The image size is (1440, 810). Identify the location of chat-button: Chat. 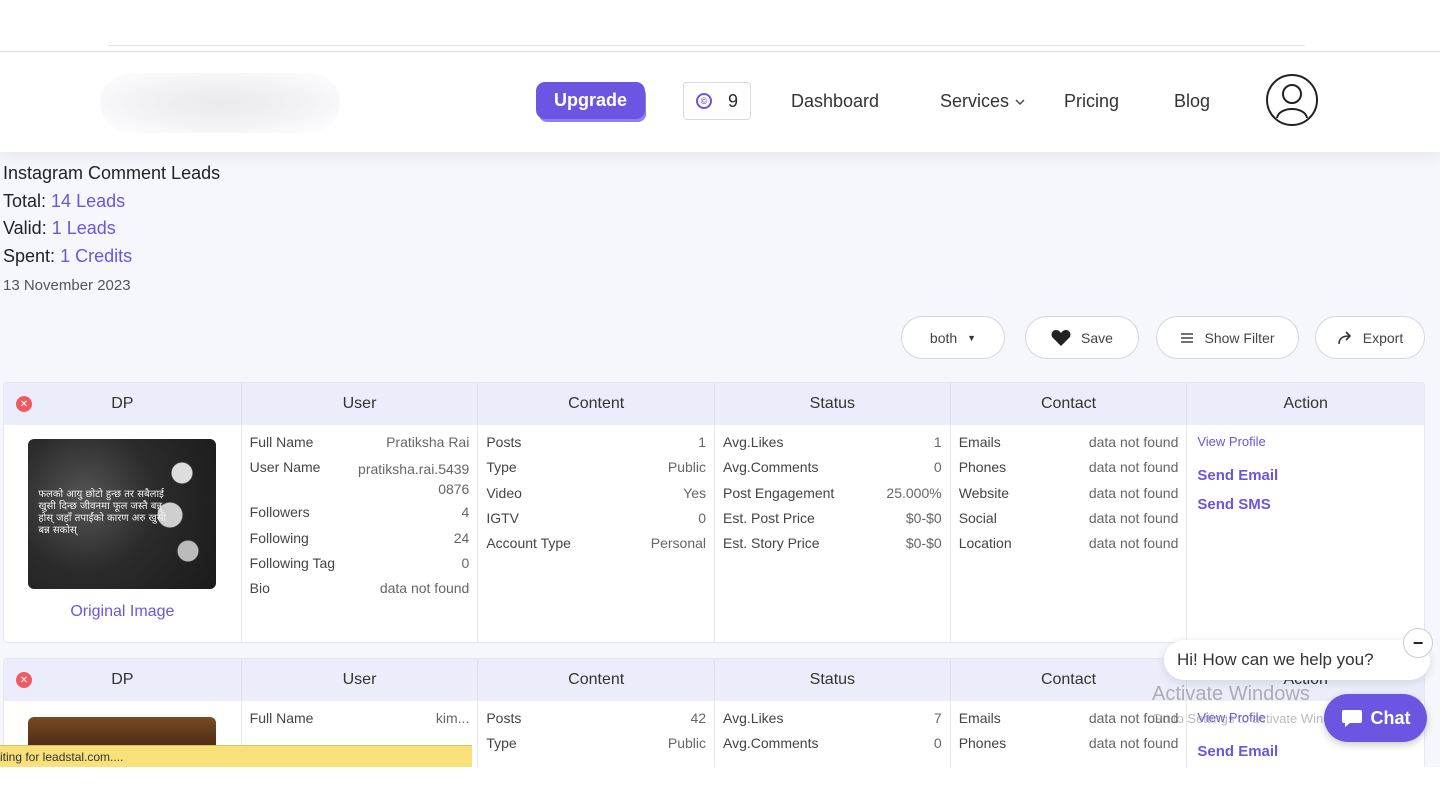
(1375, 718).